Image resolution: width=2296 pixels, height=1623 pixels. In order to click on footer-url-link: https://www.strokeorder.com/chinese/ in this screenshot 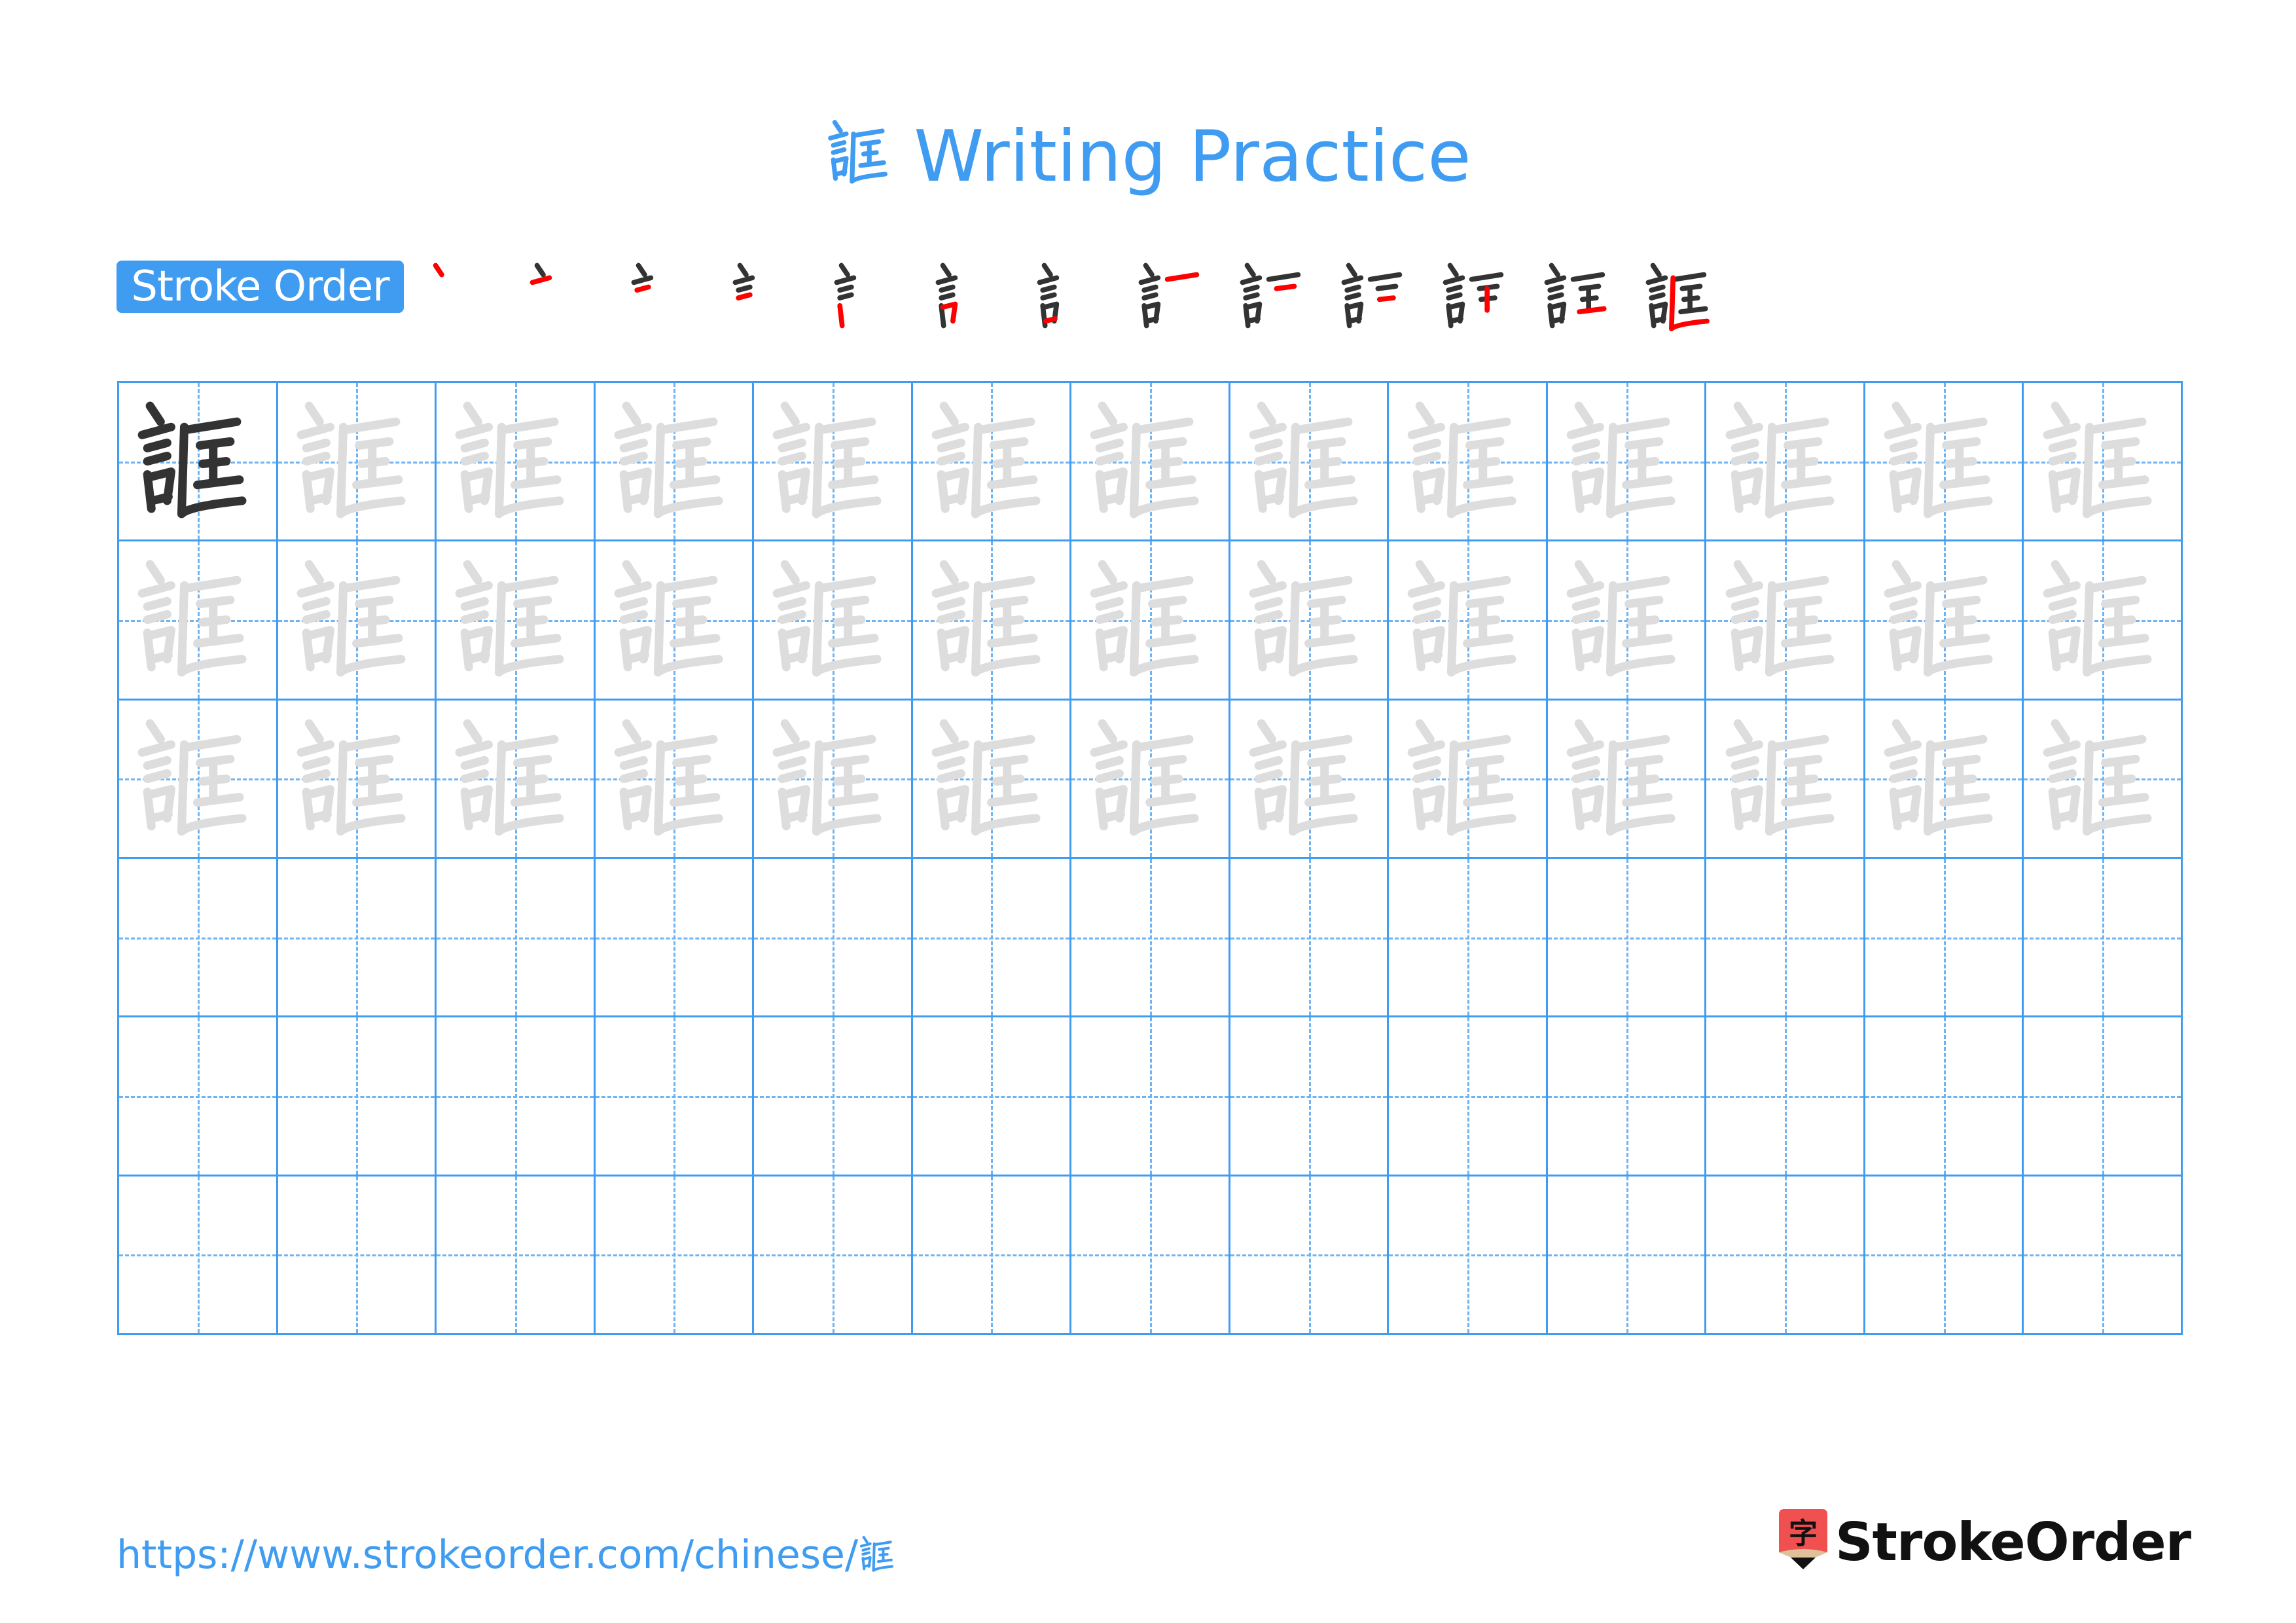, I will do `click(508, 1554)`.